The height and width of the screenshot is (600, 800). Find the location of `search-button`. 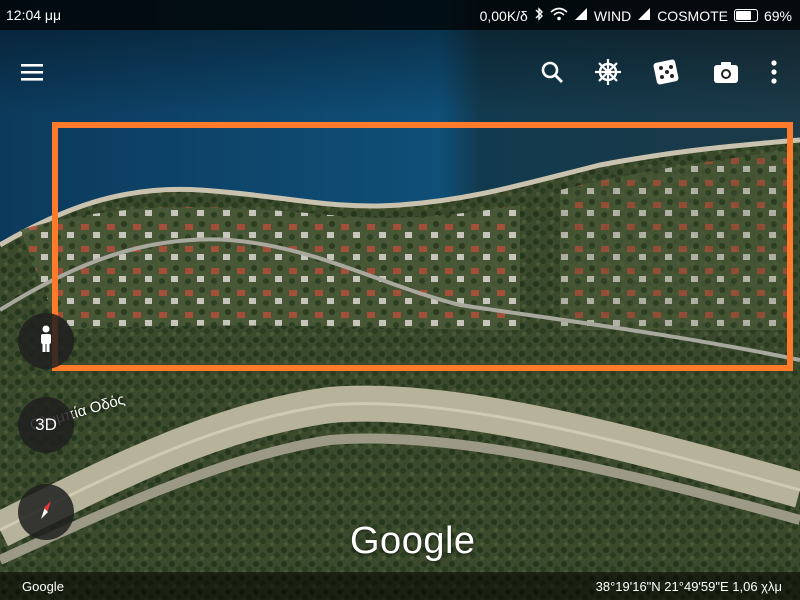

search-button is located at coordinates (552, 74).